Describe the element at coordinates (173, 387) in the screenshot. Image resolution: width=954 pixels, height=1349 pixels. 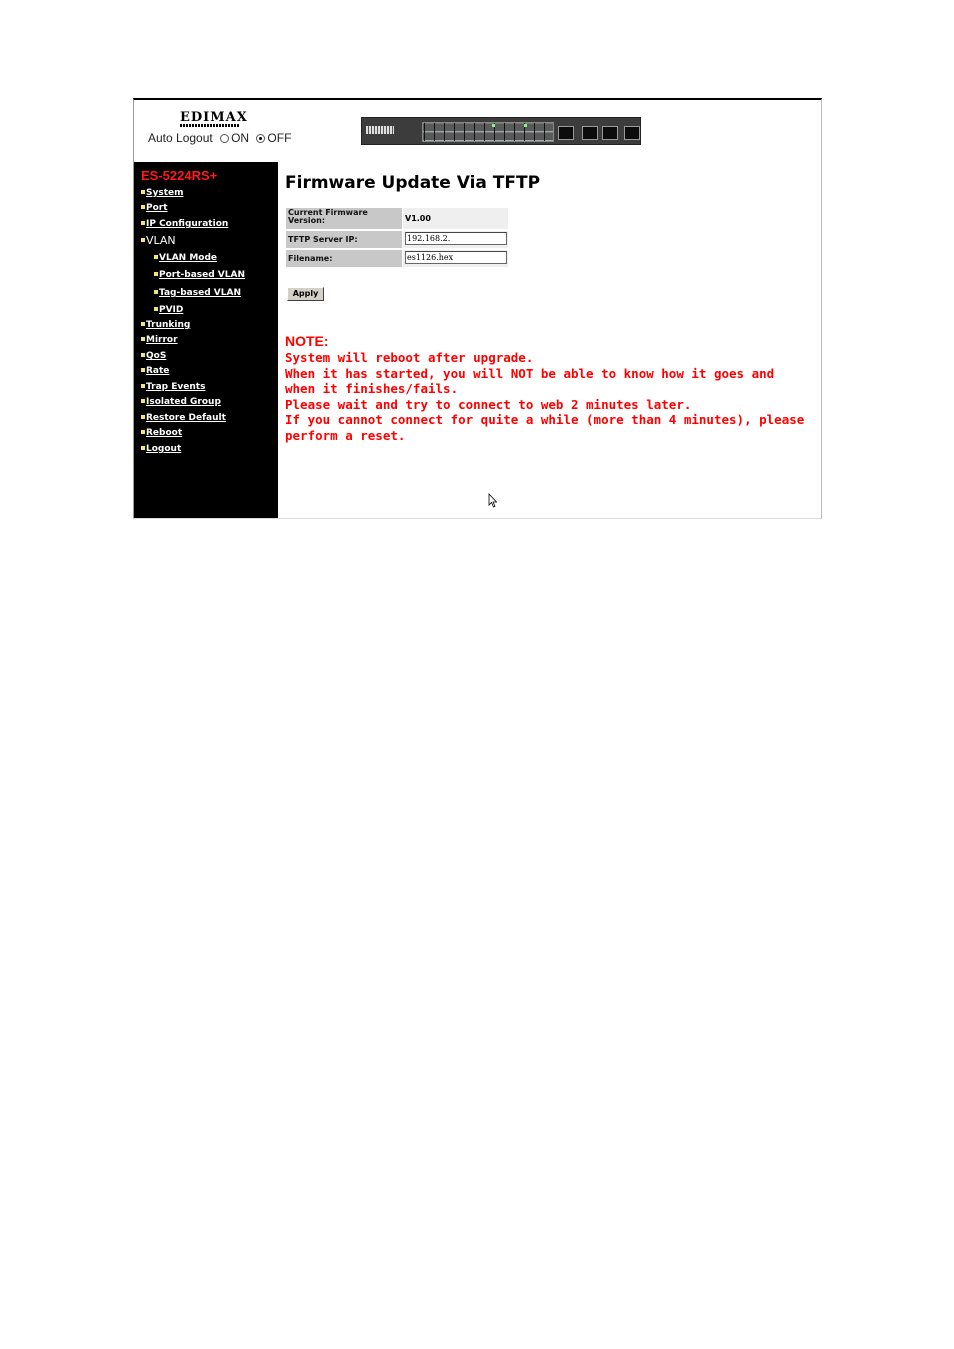
I see `nav-trap-events: Trap Events` at that location.